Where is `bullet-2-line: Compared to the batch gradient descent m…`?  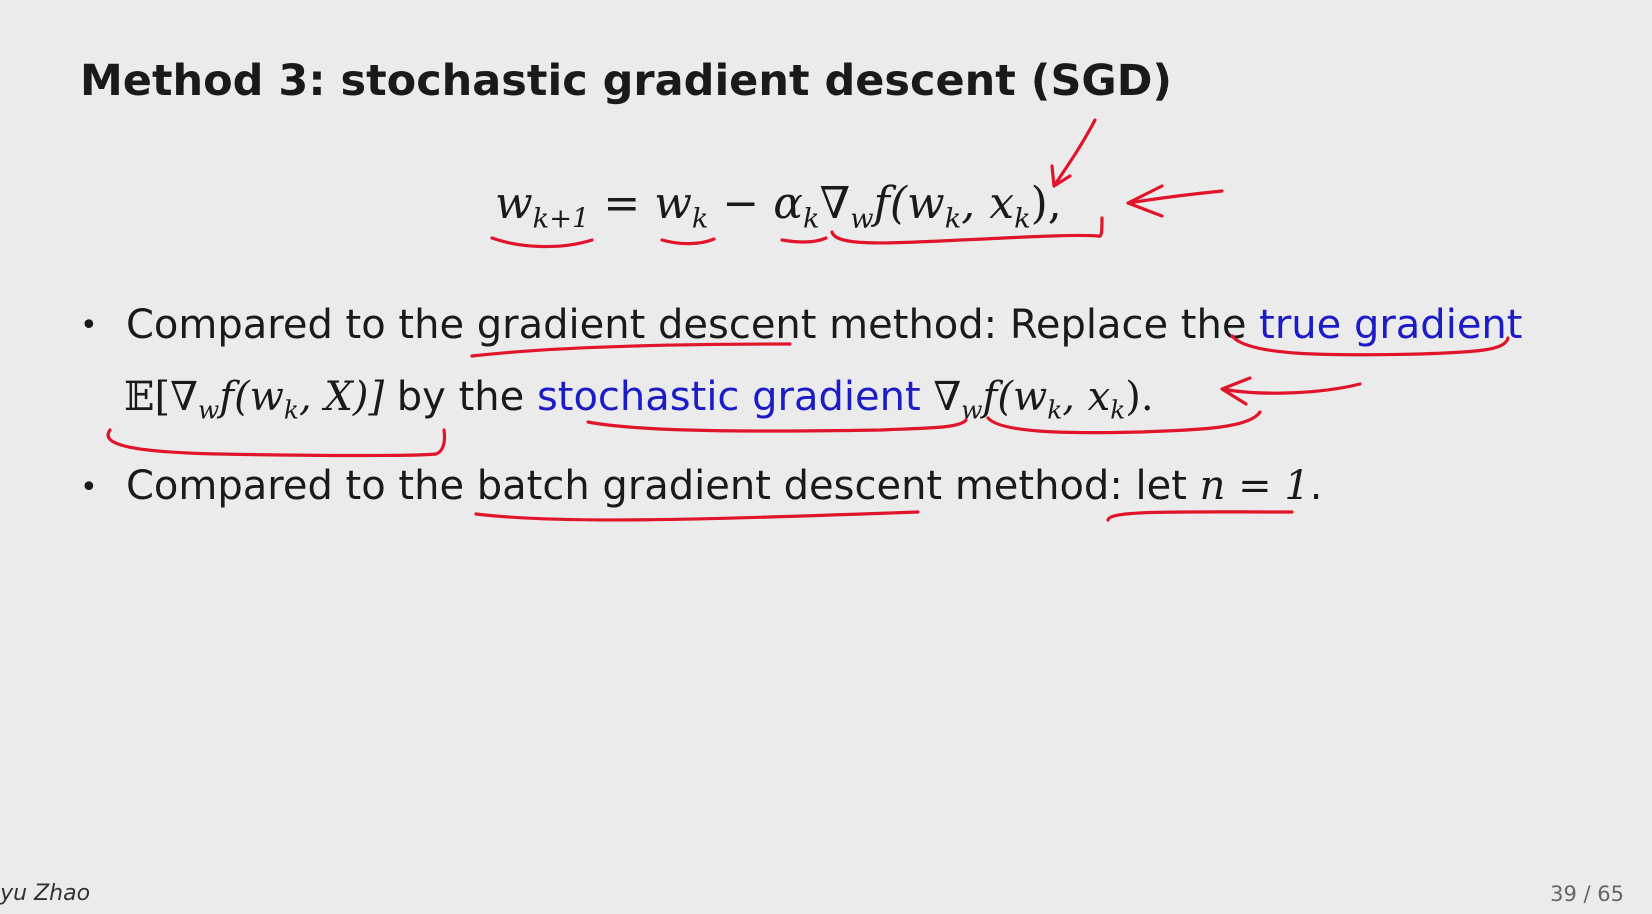 bullet-2-line: Compared to the batch gradient descent m… is located at coordinates (724, 486).